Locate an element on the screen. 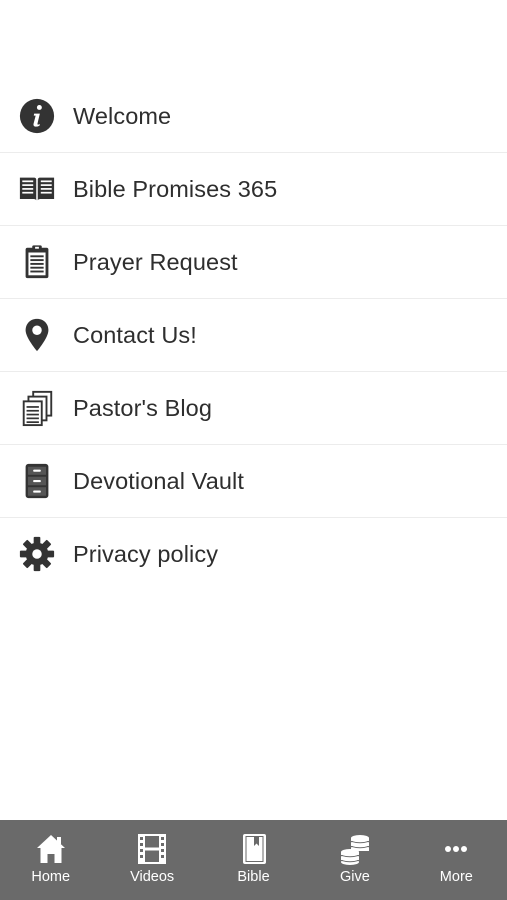  bible-icon is located at coordinates (254, 849).